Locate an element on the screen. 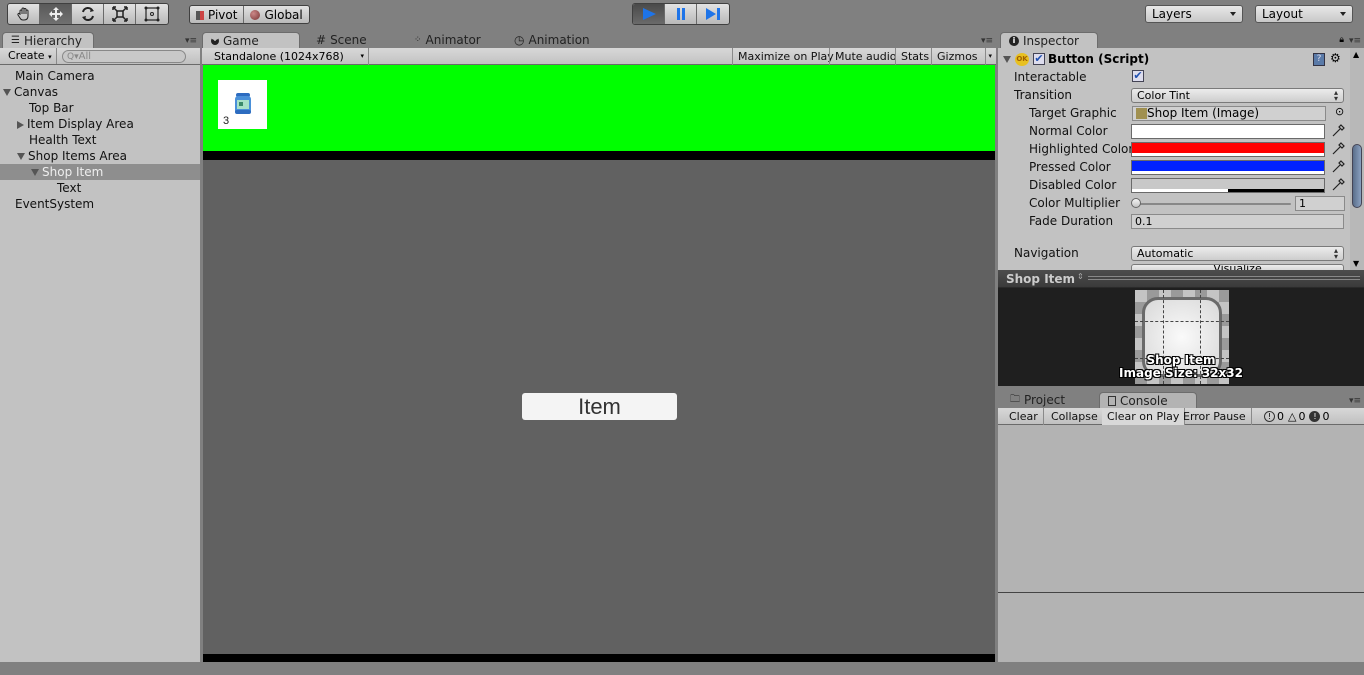 The height and width of the screenshot is (675, 1364). tab-scene: # Scene is located at coordinates (341, 40).